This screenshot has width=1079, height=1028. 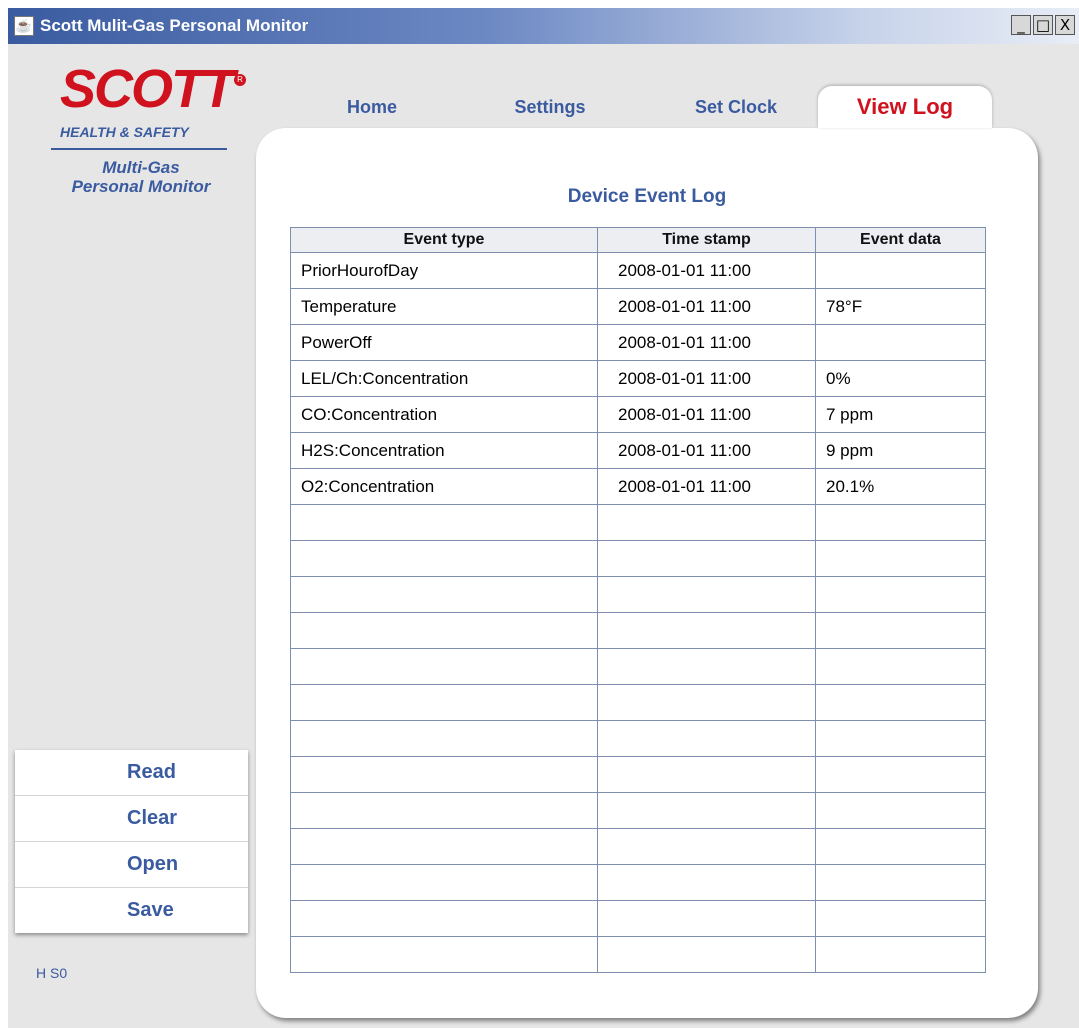 What do you see at coordinates (900, 378) in the screenshot?
I see `cell-event-data: 0%` at bounding box center [900, 378].